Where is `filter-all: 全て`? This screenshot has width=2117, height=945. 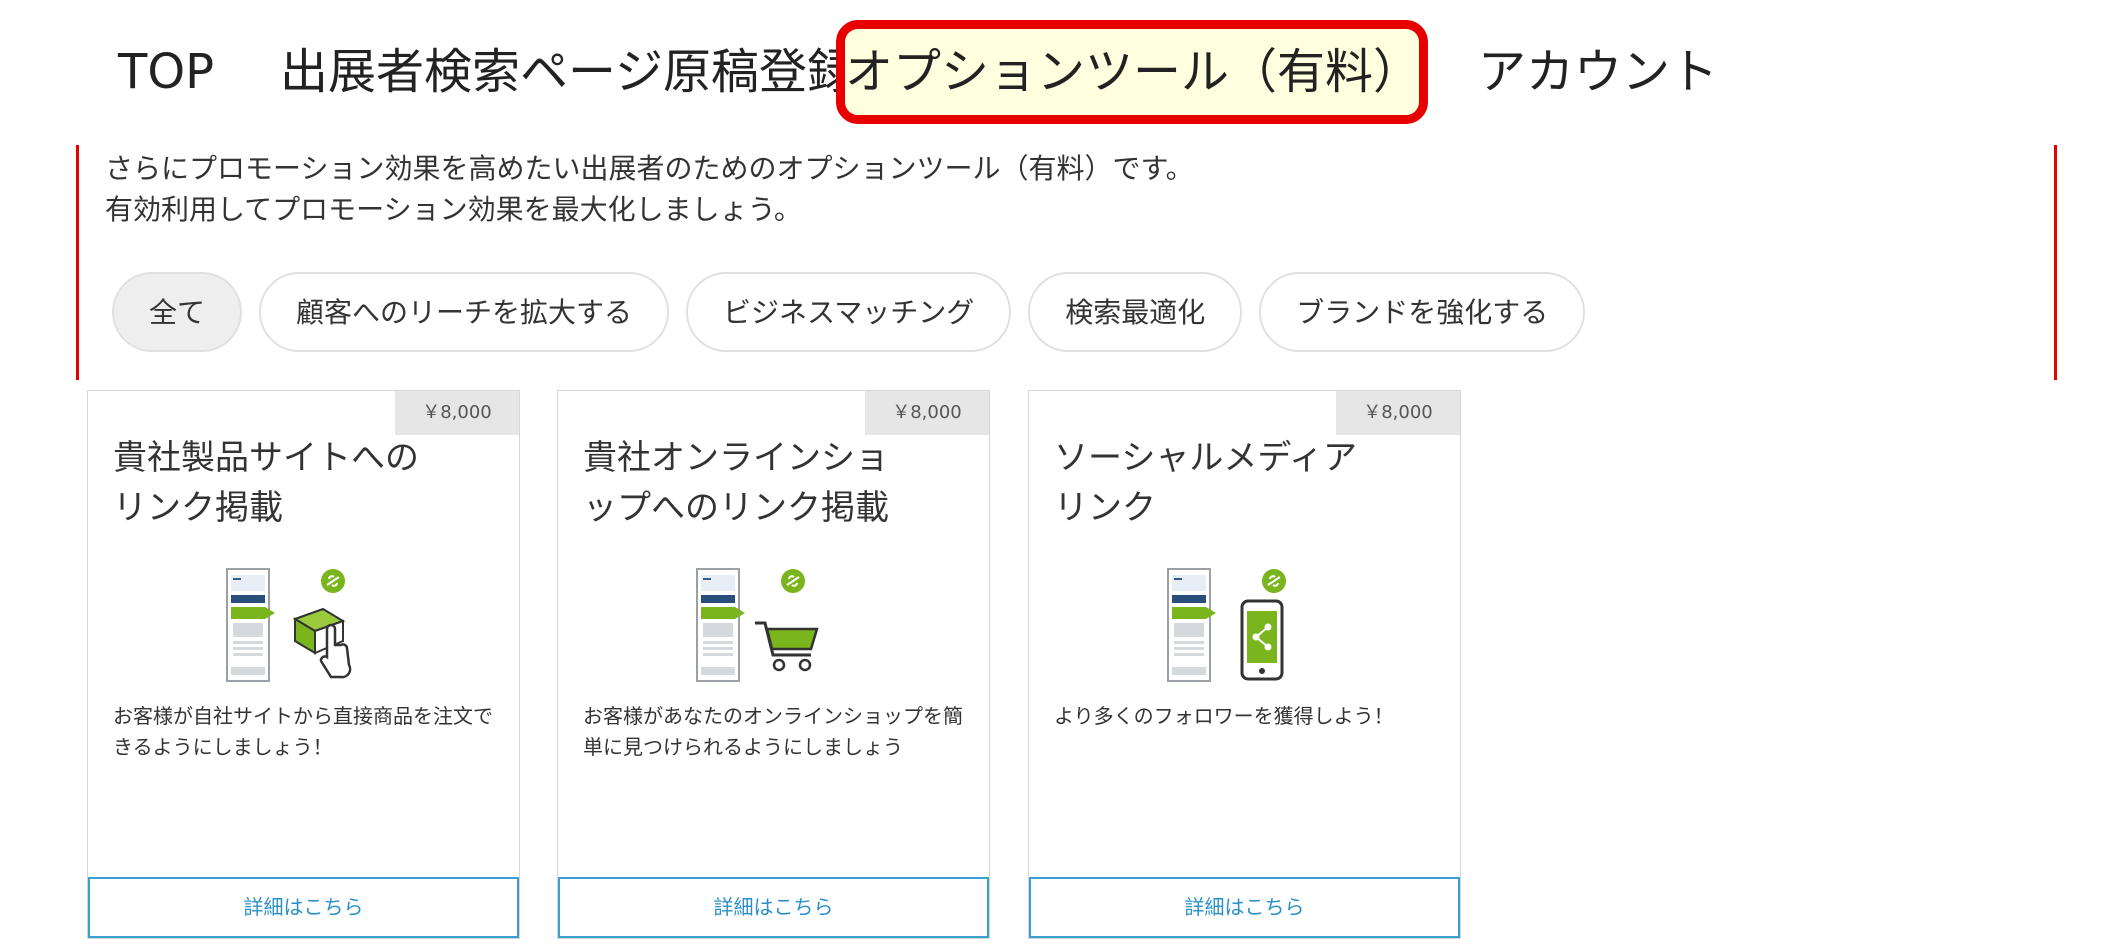 filter-all: 全て is located at coordinates (177, 312).